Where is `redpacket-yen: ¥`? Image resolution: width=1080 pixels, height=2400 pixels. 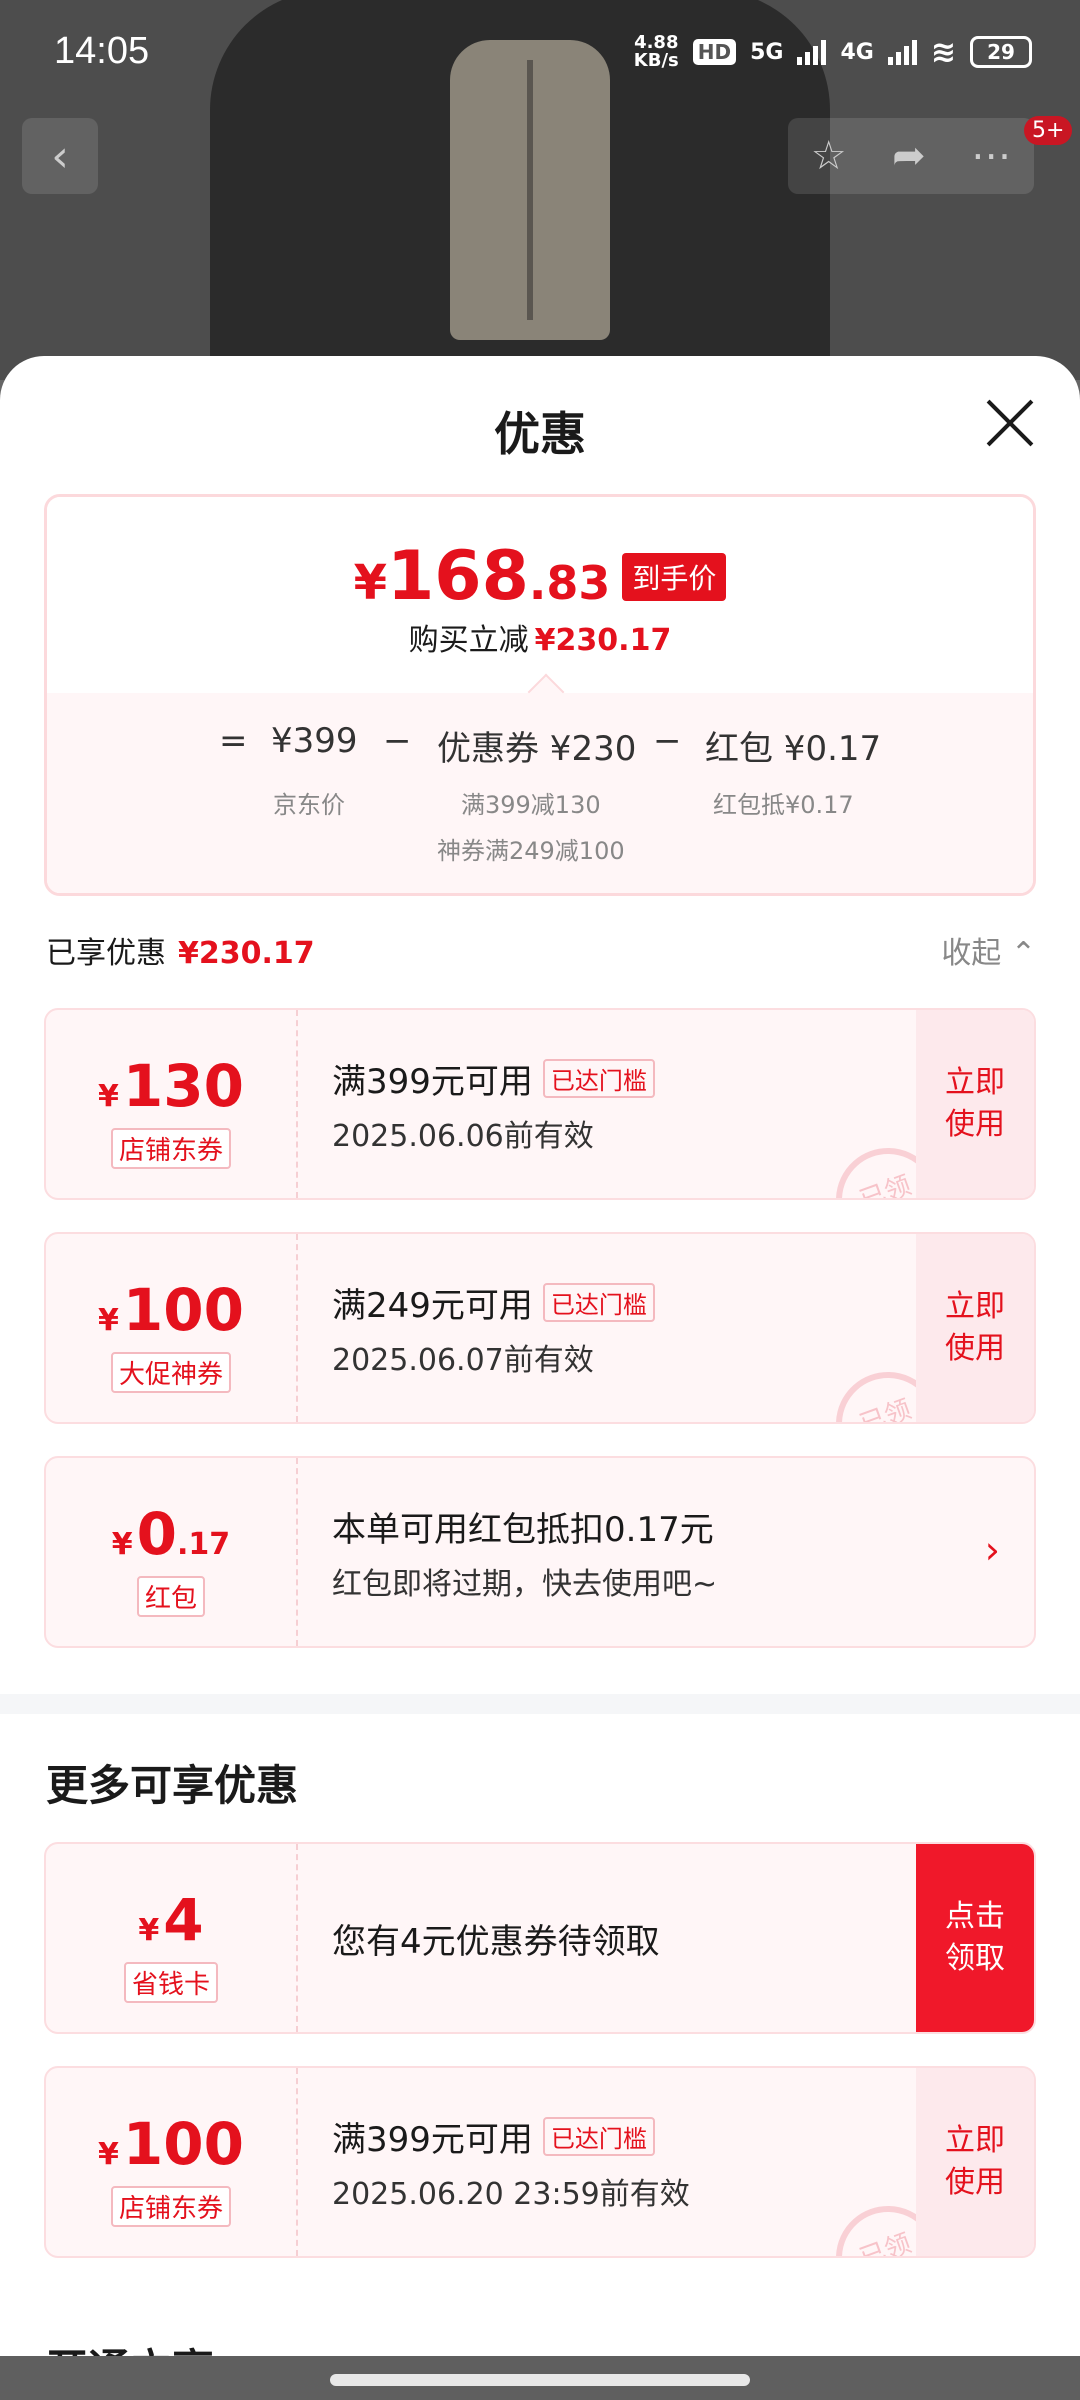
redpacket-yen: ¥ is located at coordinates (122, 1544).